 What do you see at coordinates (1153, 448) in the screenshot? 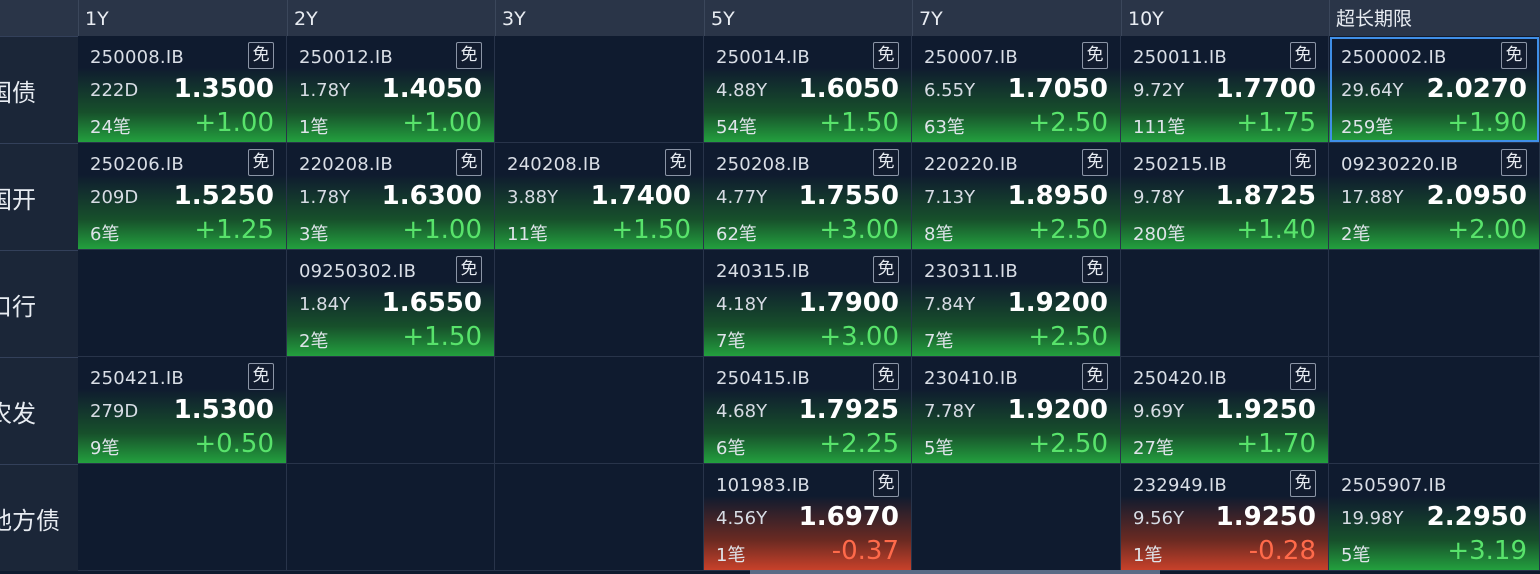
I see `trade-count: 27笔` at bounding box center [1153, 448].